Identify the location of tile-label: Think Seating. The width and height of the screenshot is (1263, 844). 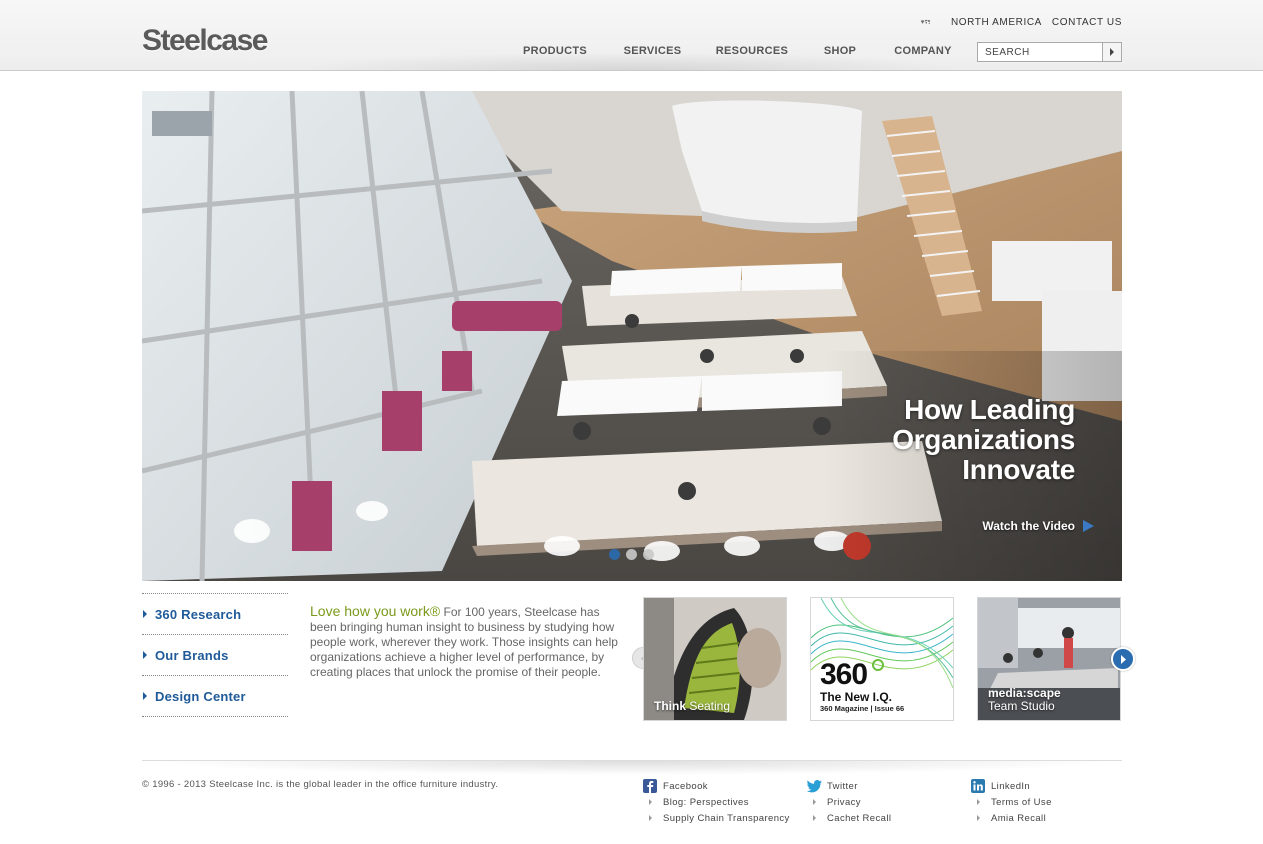
(692, 706).